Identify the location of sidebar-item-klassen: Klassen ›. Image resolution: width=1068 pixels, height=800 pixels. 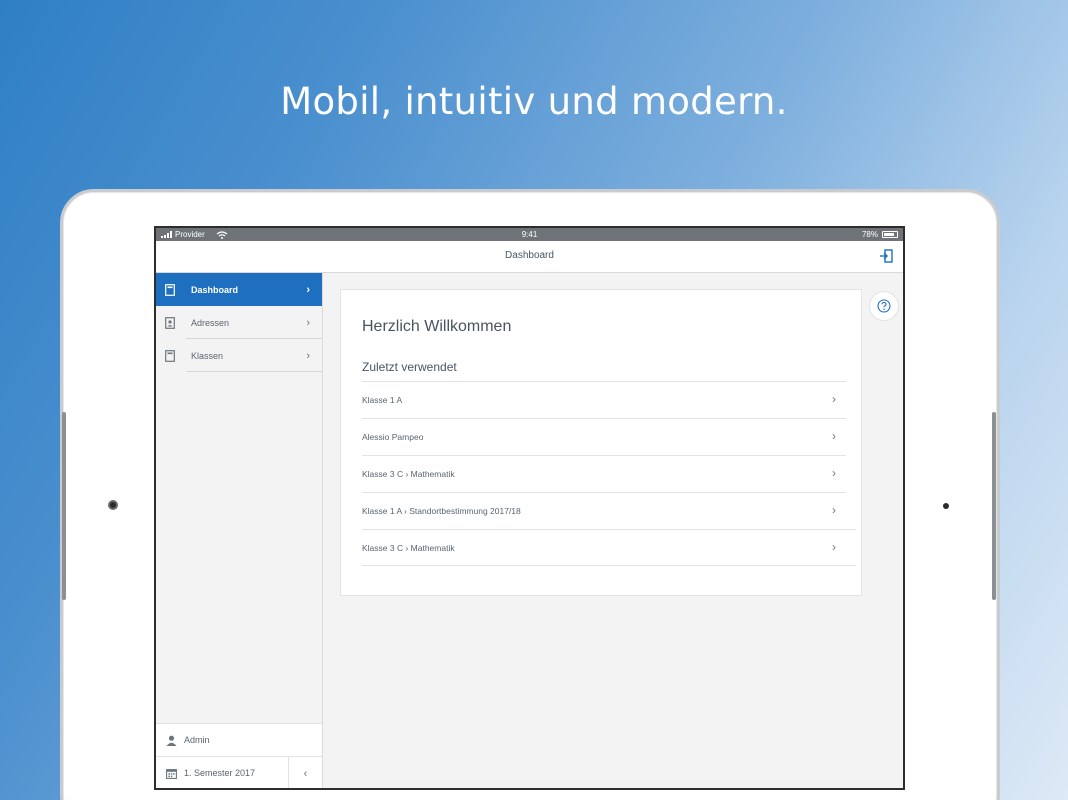
(239, 355).